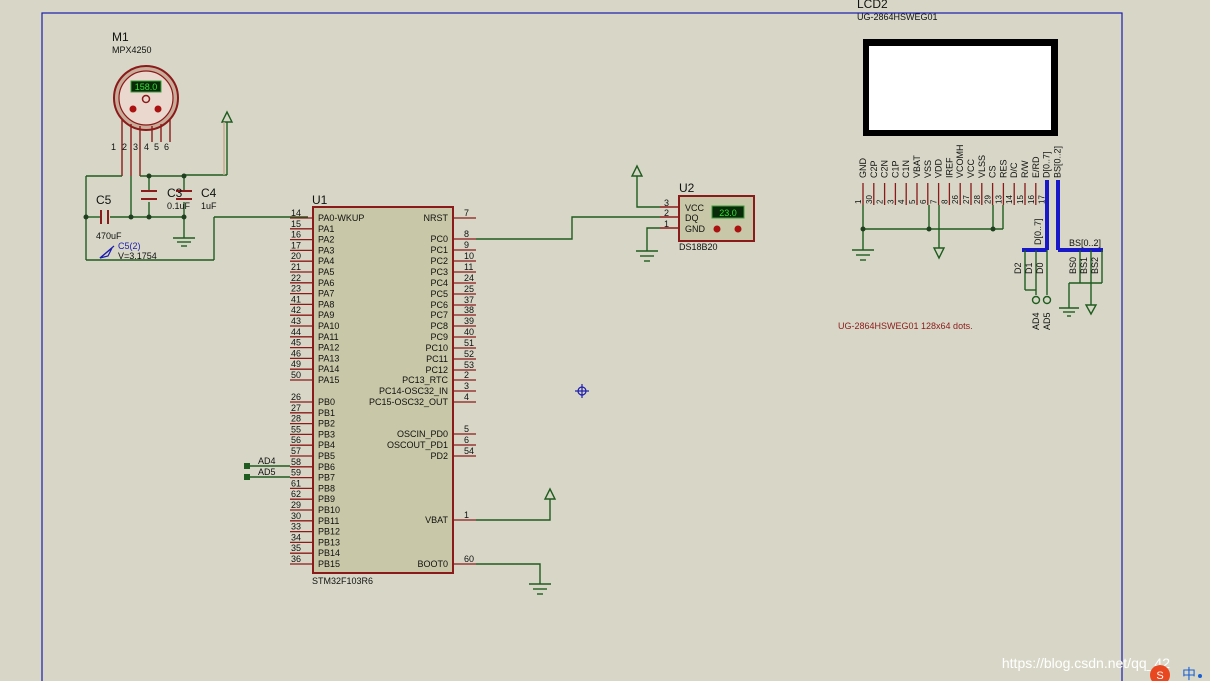 The image size is (1210, 681). Describe the element at coordinates (1189, 673) in the screenshot. I see `svg-text: 中` at that location.